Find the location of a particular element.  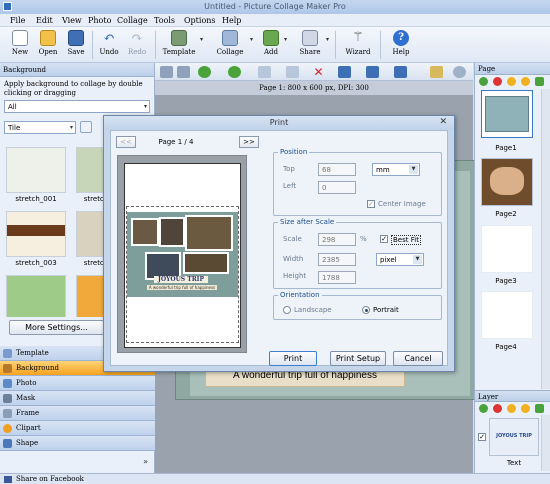

layer-visible-checkbox: ✓ is located at coordinates (482, 437).